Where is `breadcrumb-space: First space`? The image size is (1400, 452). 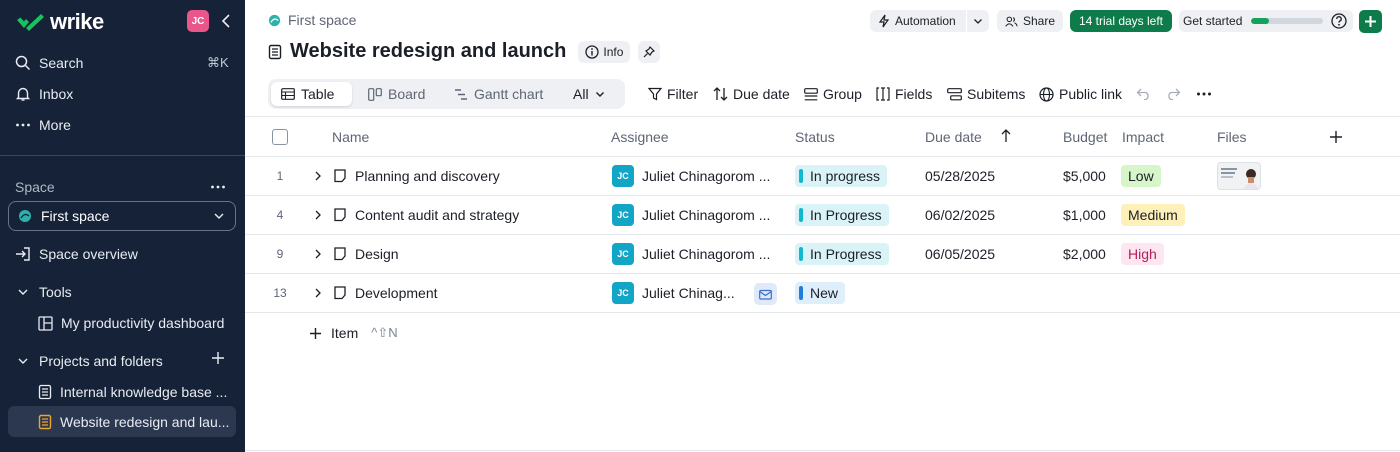 breadcrumb-space: First space is located at coordinates (322, 20).